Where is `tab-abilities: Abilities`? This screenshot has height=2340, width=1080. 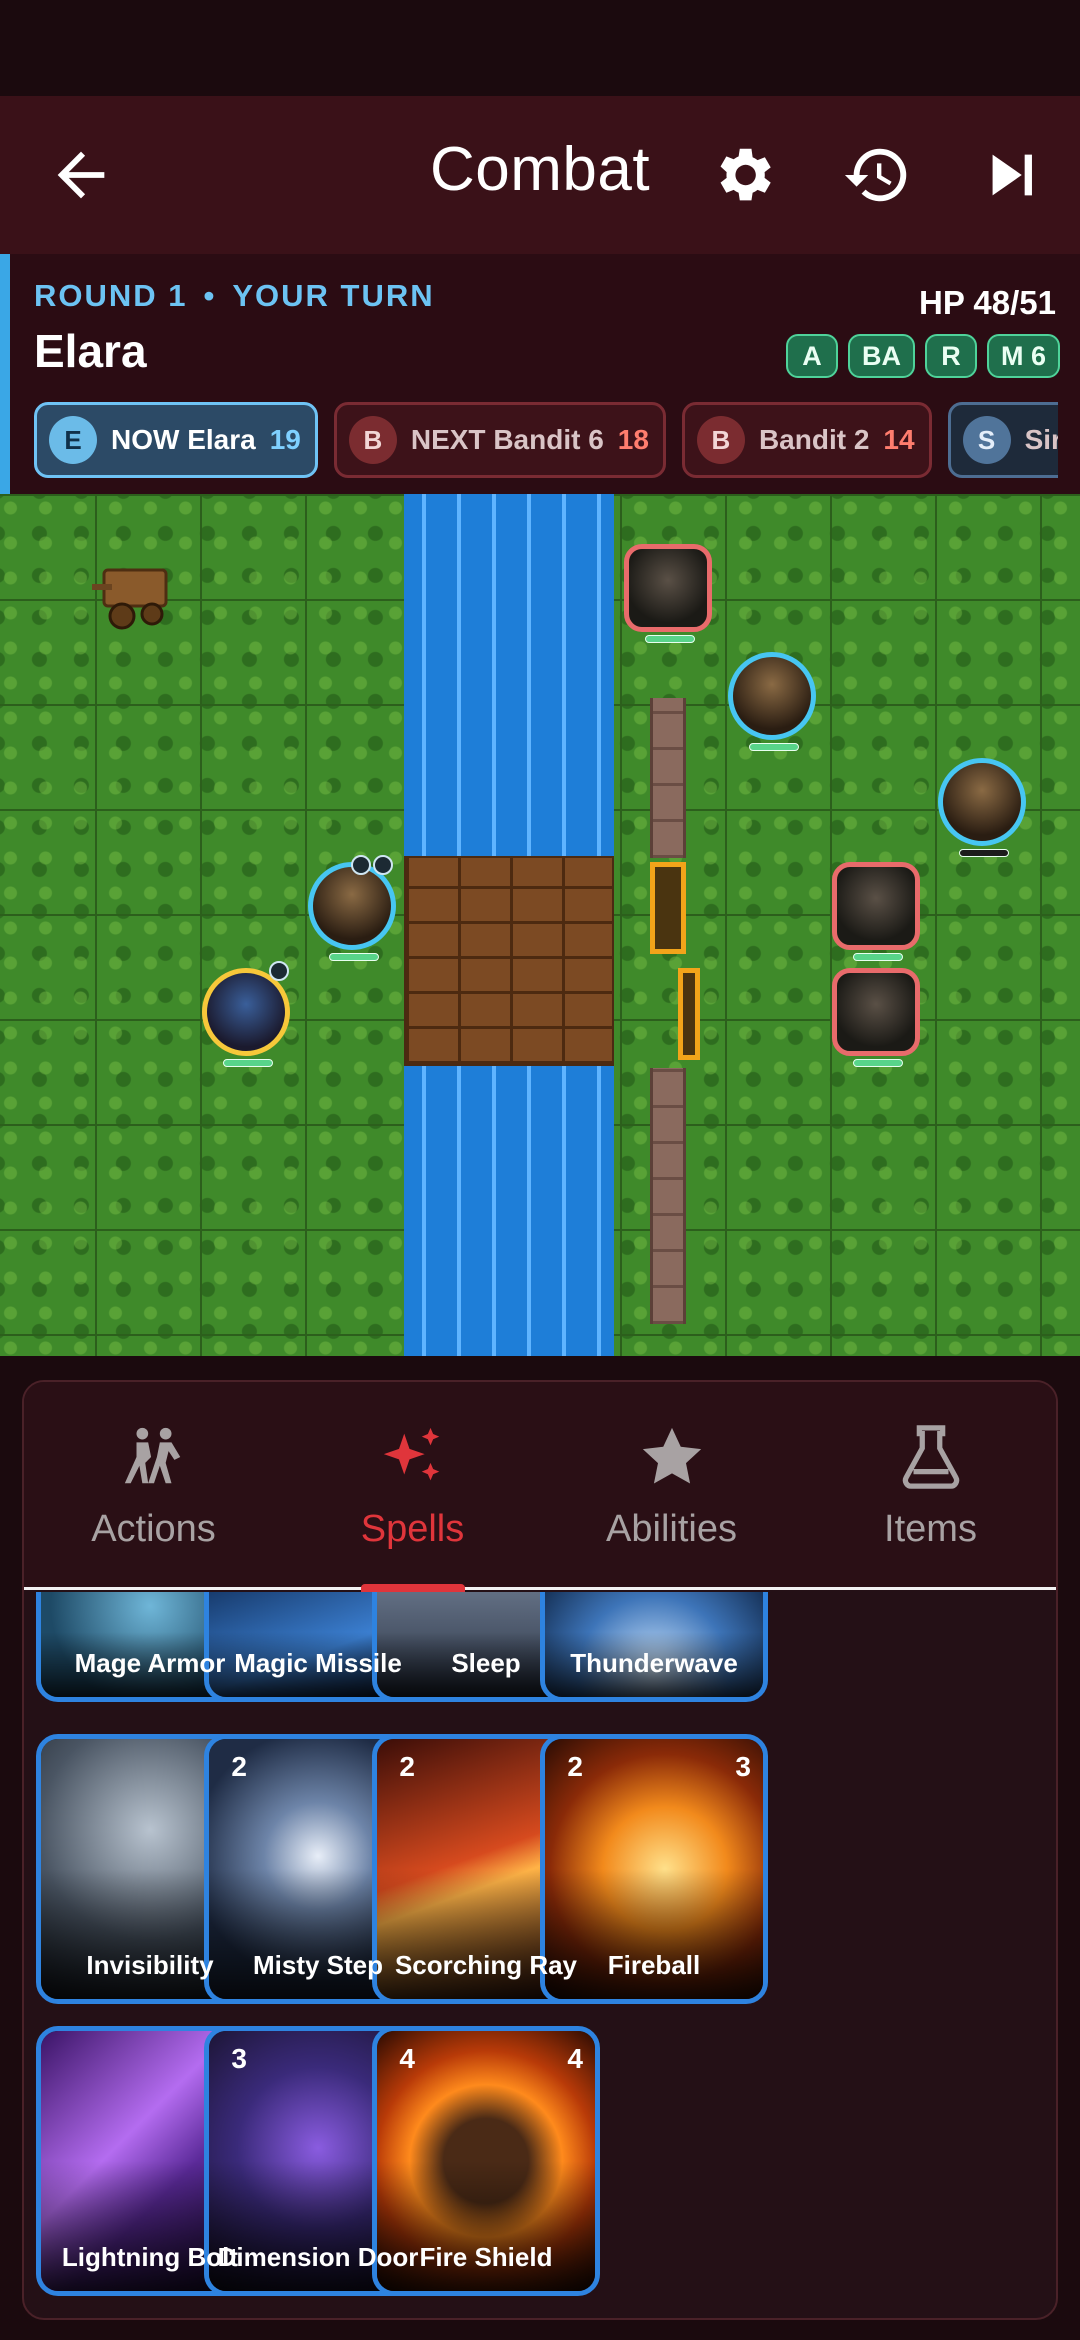
tab-abilities: Abilities is located at coordinates (671, 1486).